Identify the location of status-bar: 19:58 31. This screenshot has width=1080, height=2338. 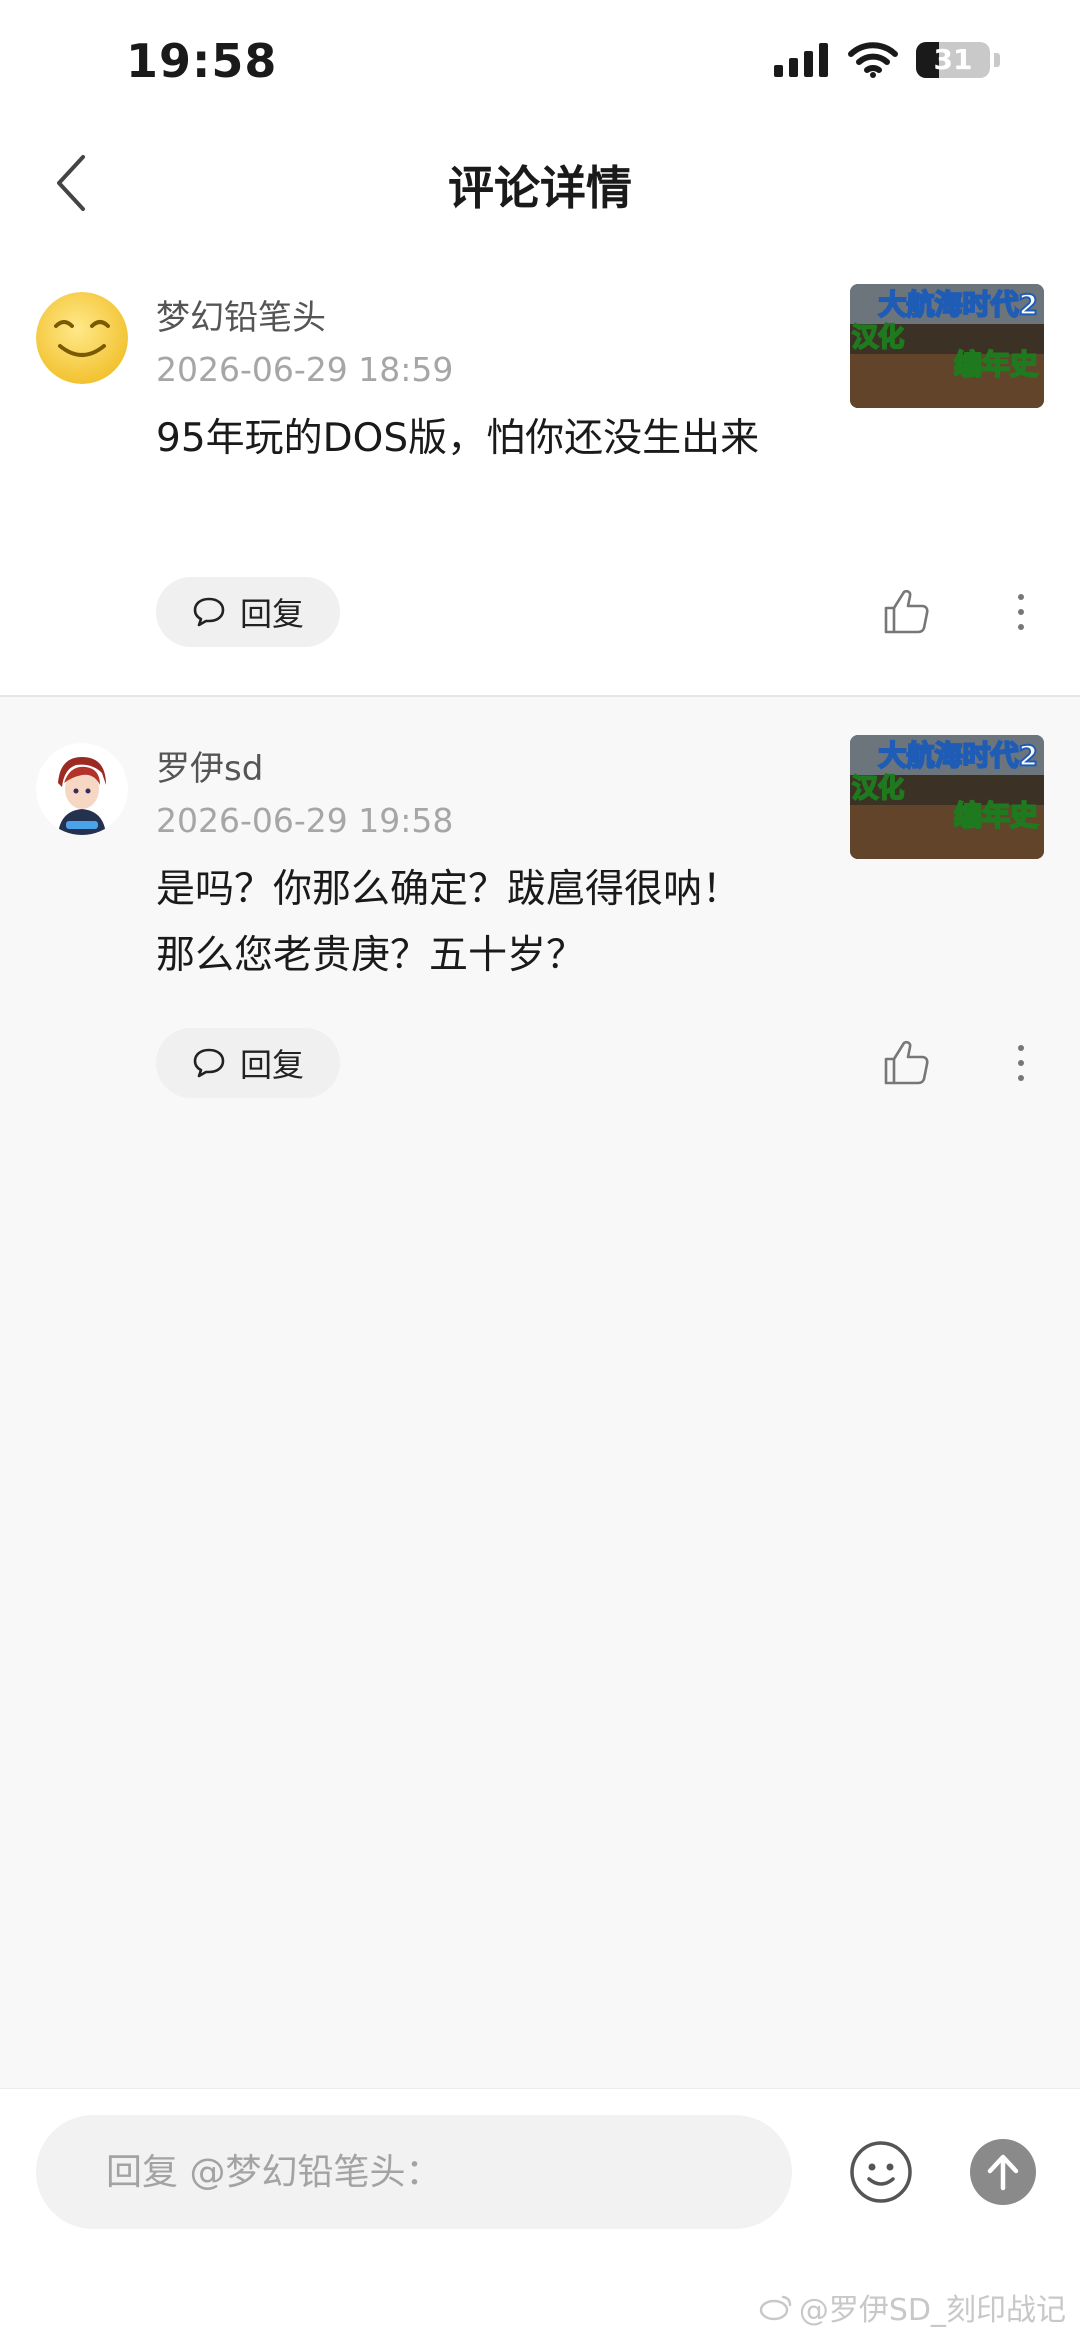
(540, 60).